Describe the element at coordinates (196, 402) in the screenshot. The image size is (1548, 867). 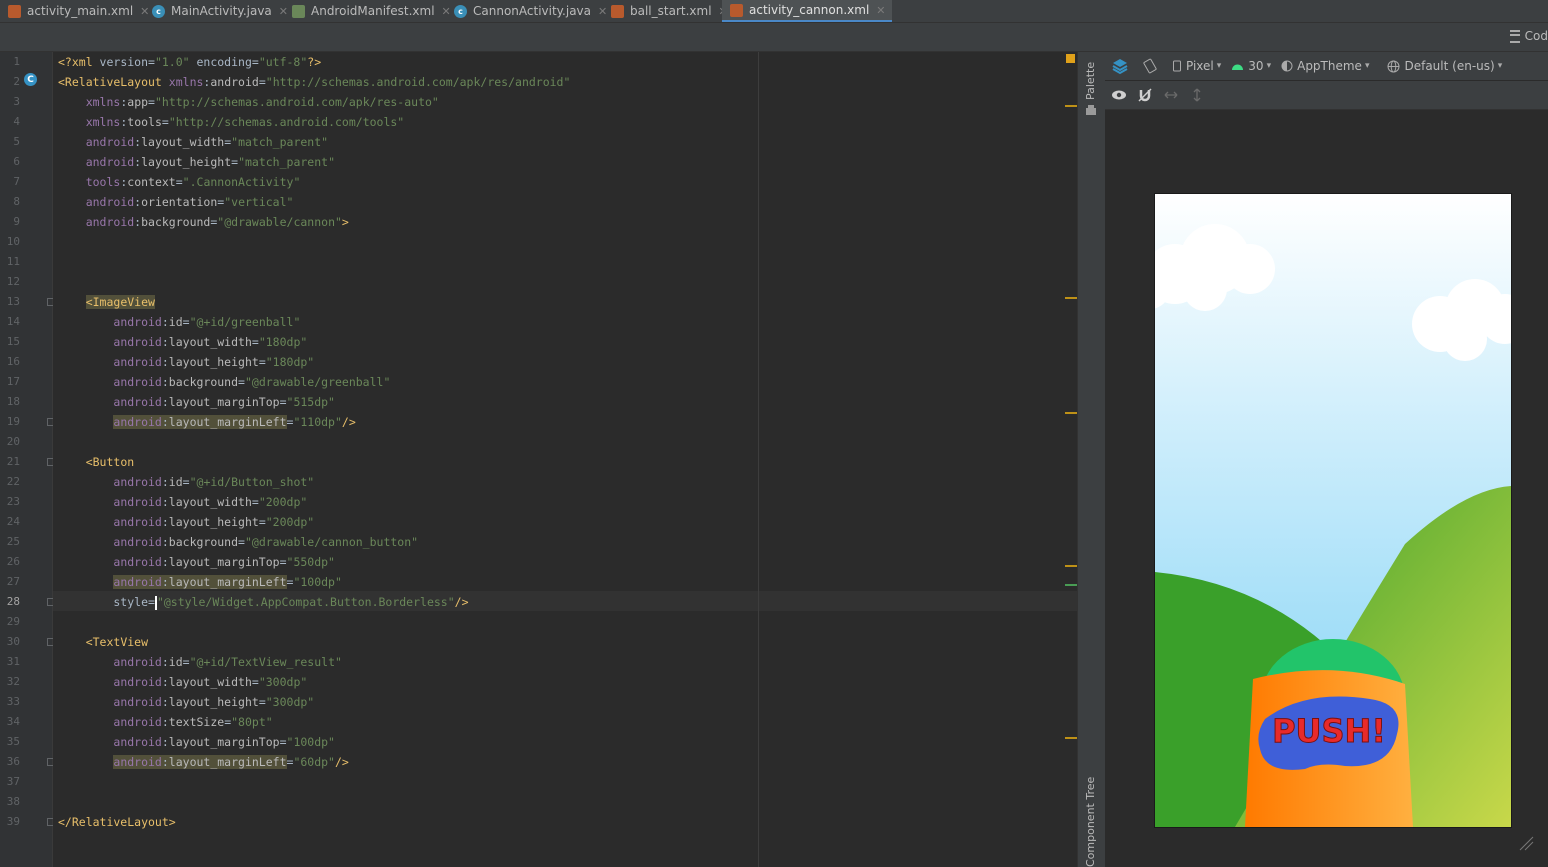
I see `code-line: android:layout_marginTop="515dp"` at that location.